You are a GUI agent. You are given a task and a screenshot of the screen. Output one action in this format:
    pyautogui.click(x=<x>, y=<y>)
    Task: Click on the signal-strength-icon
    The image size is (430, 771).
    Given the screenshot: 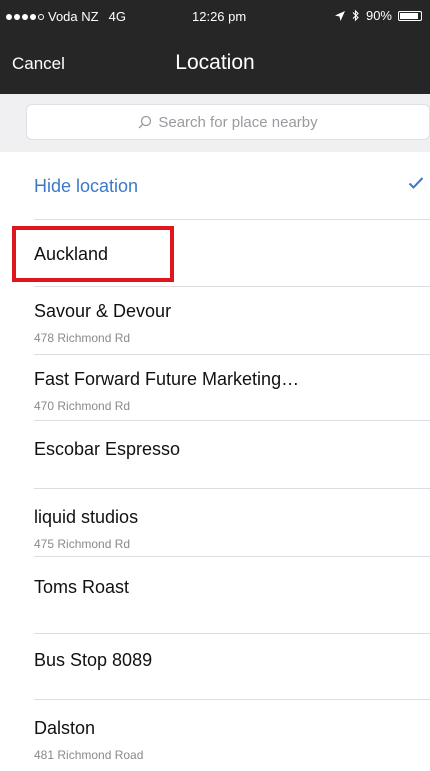 What is the action you would take?
    pyautogui.click(x=25, y=16)
    